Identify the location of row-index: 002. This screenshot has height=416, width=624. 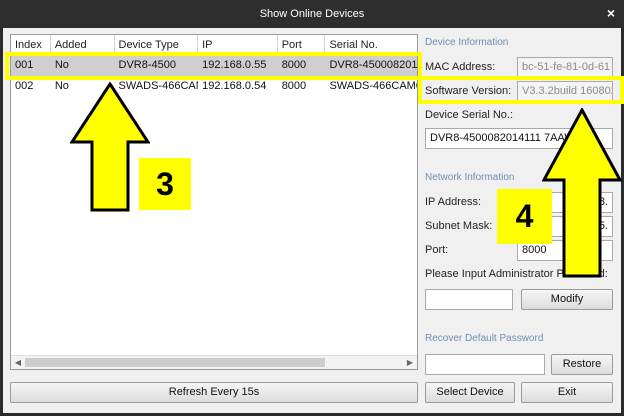
(24, 86).